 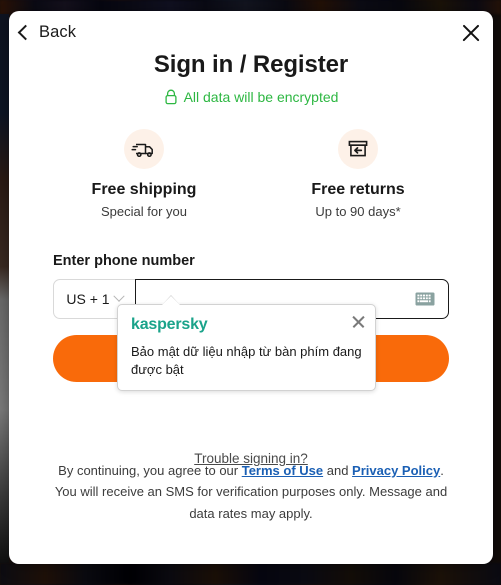 I want to click on benefit-subtitle: Special for you, so click(x=144, y=211).